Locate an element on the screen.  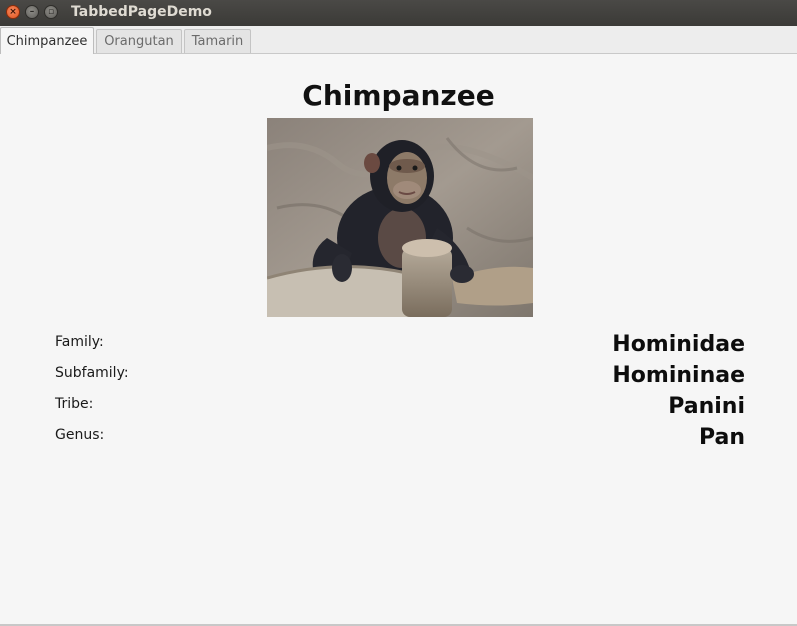
genus-value: Pan is located at coordinates (721, 437).